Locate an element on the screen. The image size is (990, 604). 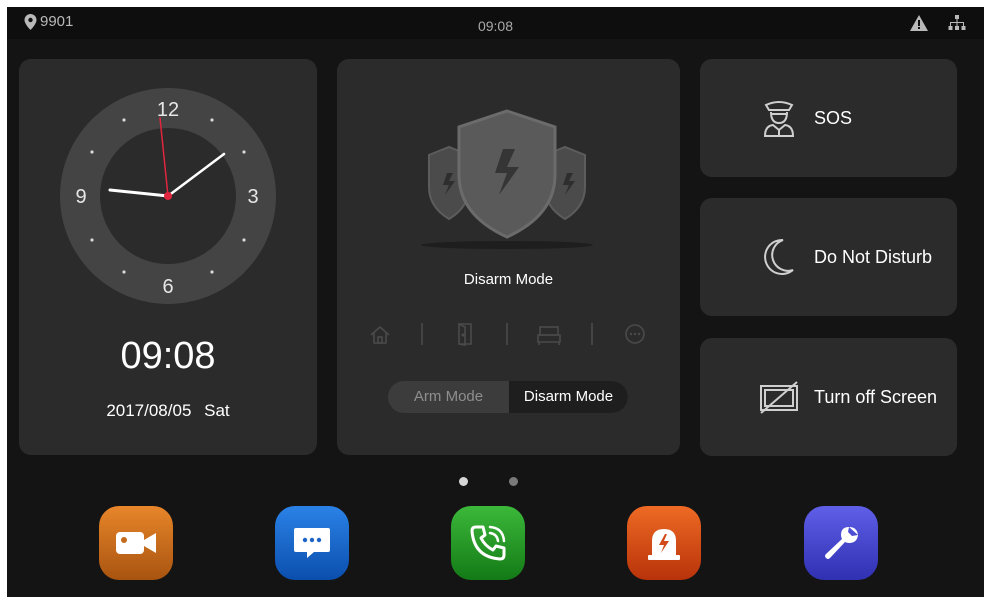
date-value: 2017/08/05 is located at coordinates (149, 410).